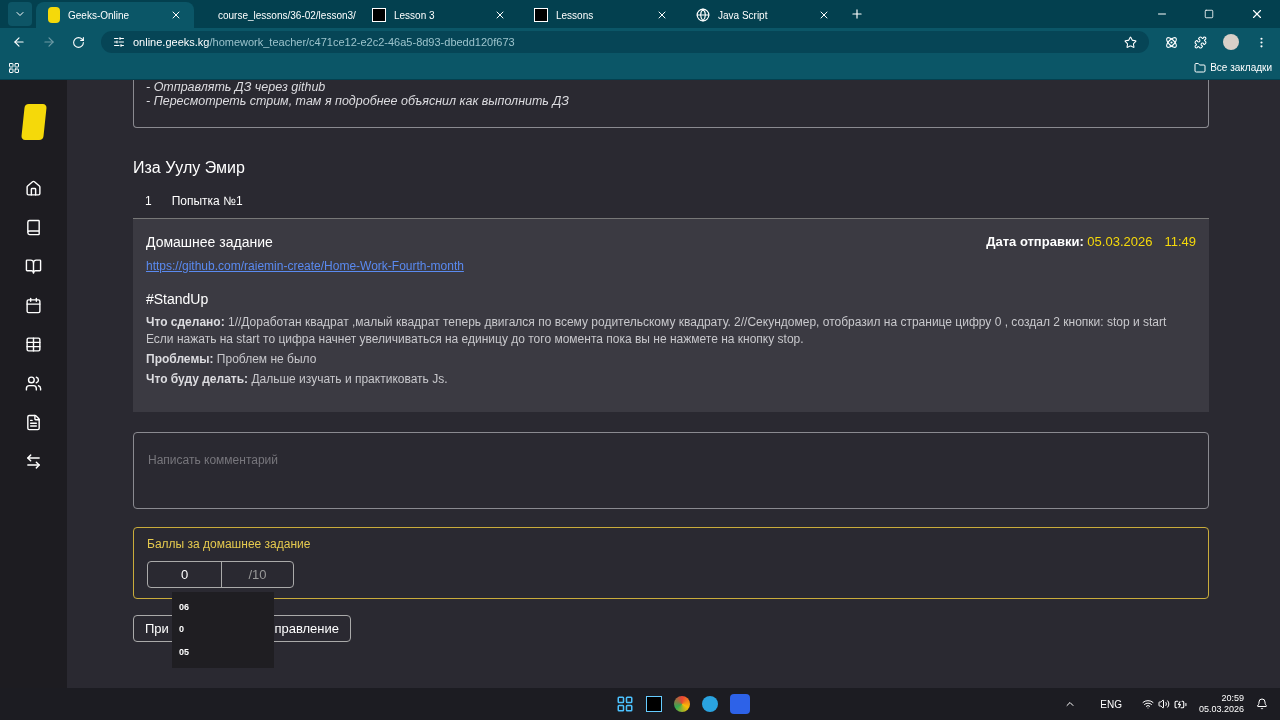  What do you see at coordinates (229, 544) in the screenshot?
I see `score-title: Баллы за домашнее задание` at bounding box center [229, 544].